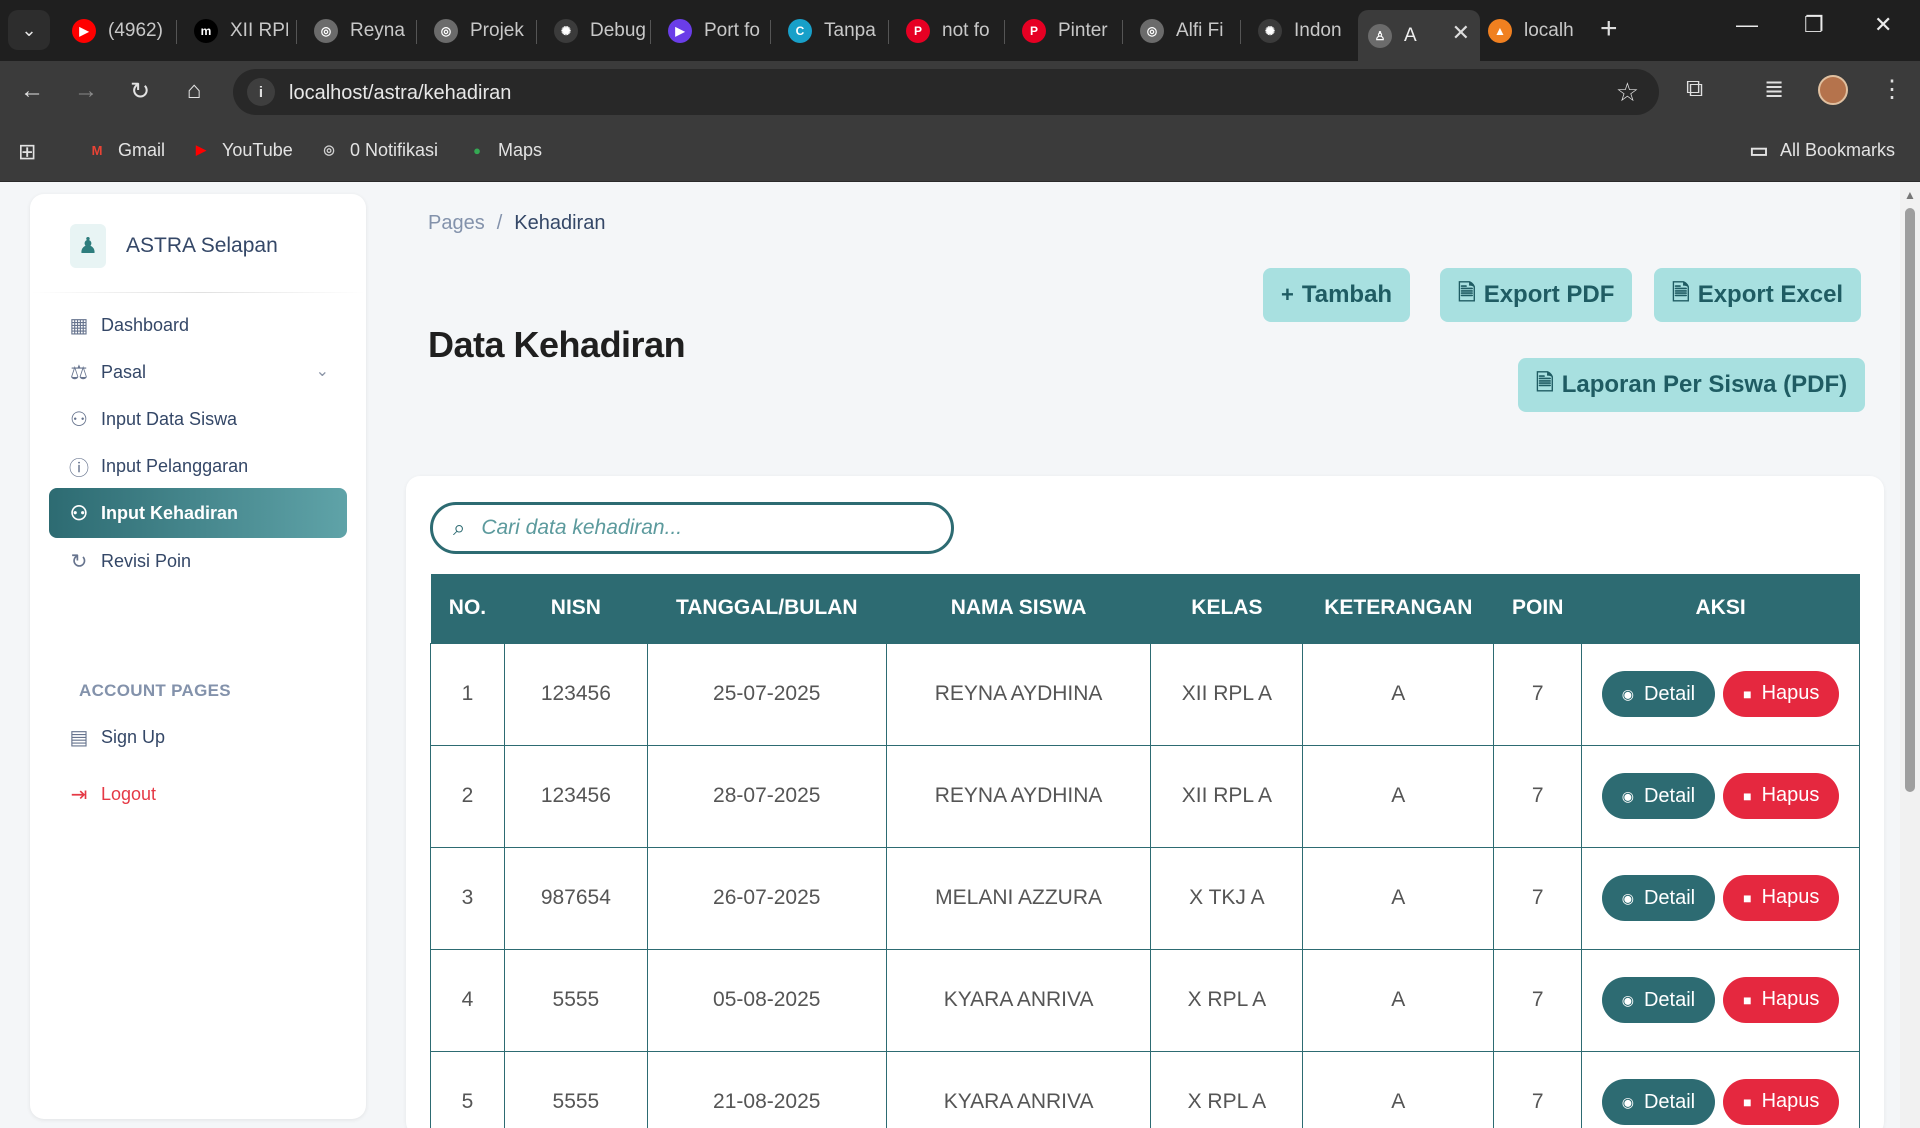 The image size is (1920, 1128). I want to click on address-bar: i localhost/astra/kehadiran ☆, so click(946, 92).